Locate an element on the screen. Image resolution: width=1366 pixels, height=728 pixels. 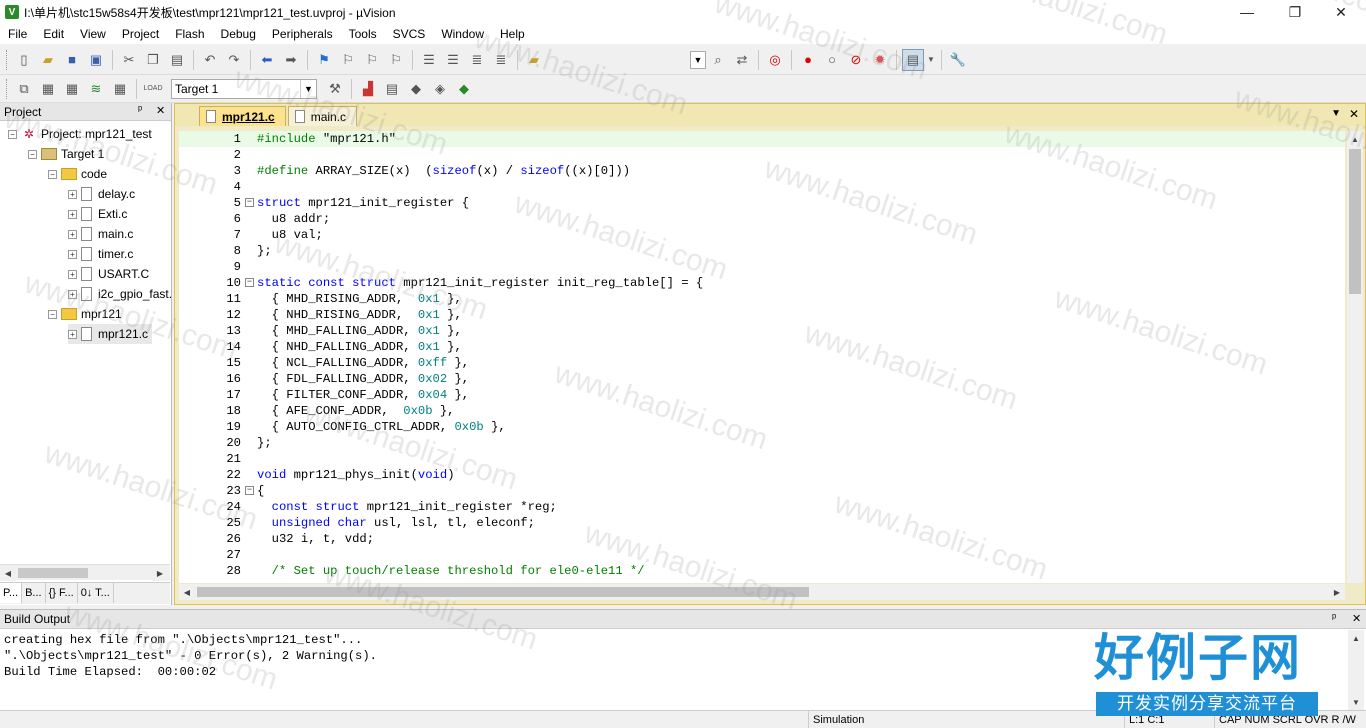
tree-file-item: + delay.c is located at coordinates (101, 194).